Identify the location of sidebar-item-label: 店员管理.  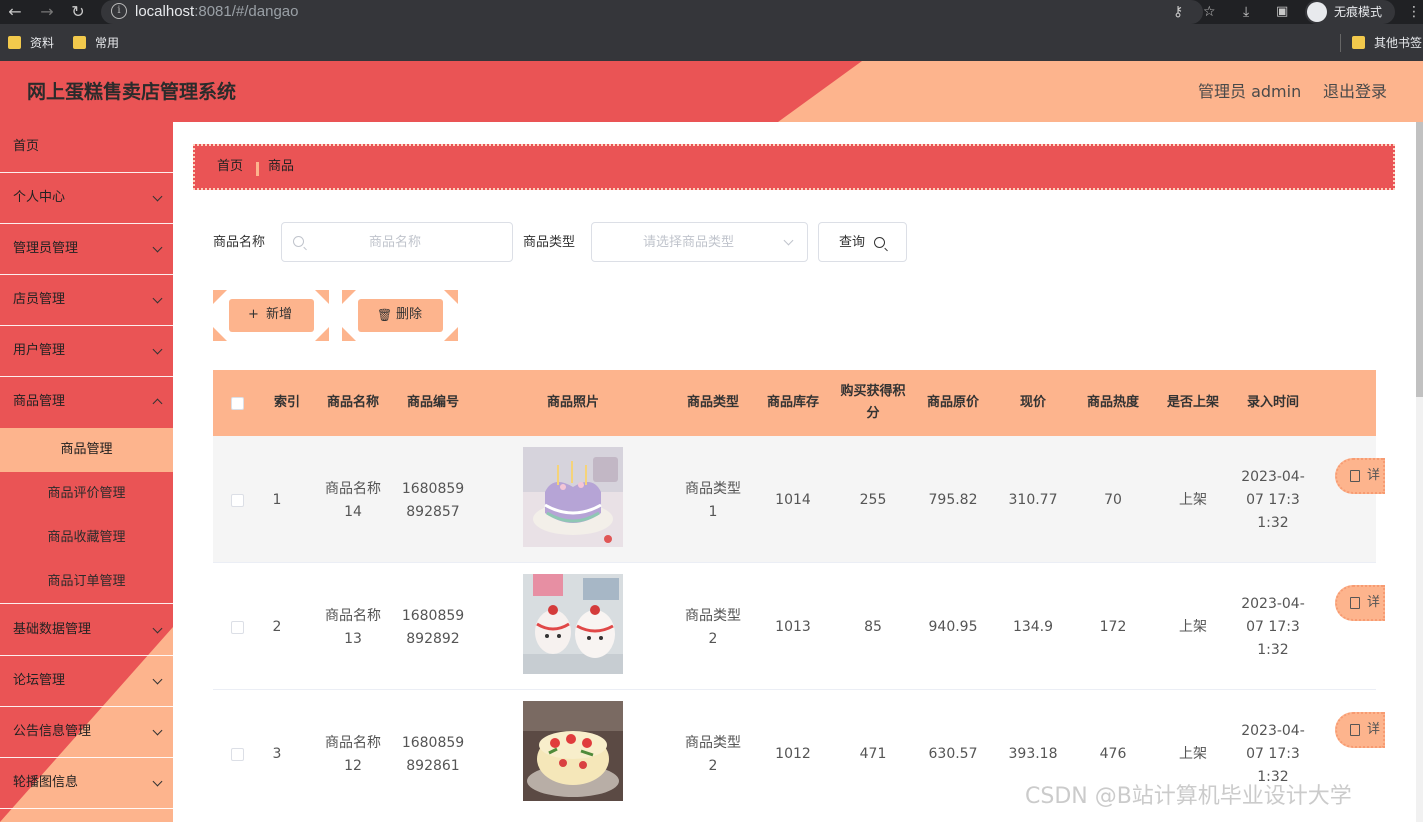
(39, 299).